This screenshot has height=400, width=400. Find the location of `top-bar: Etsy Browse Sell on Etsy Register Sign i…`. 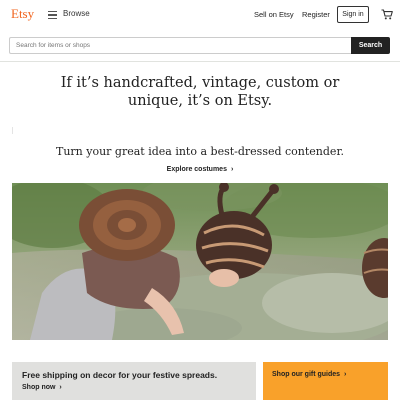

top-bar: Etsy Browse Sell on Etsy Register Sign i… is located at coordinates (200, 15).